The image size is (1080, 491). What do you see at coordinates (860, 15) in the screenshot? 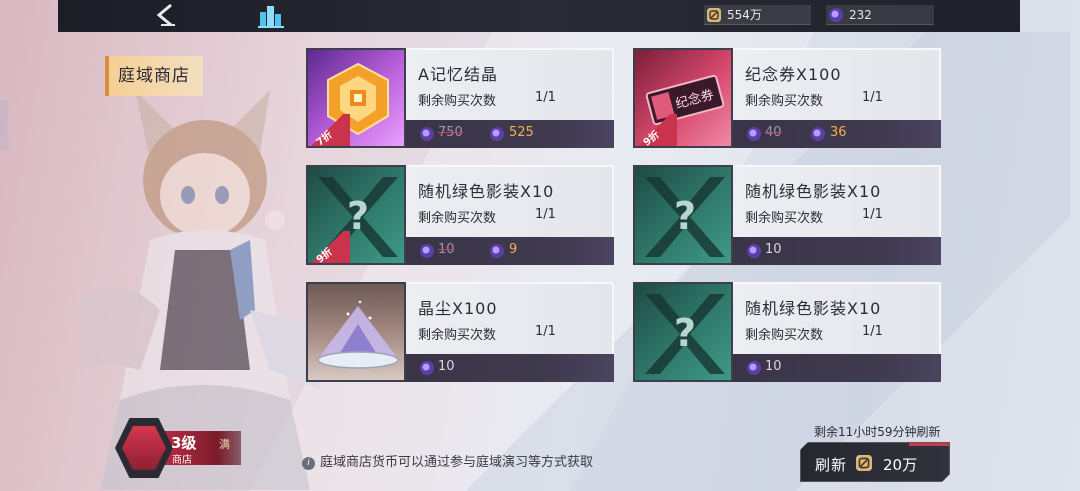
I see `gem-value: 232` at bounding box center [860, 15].